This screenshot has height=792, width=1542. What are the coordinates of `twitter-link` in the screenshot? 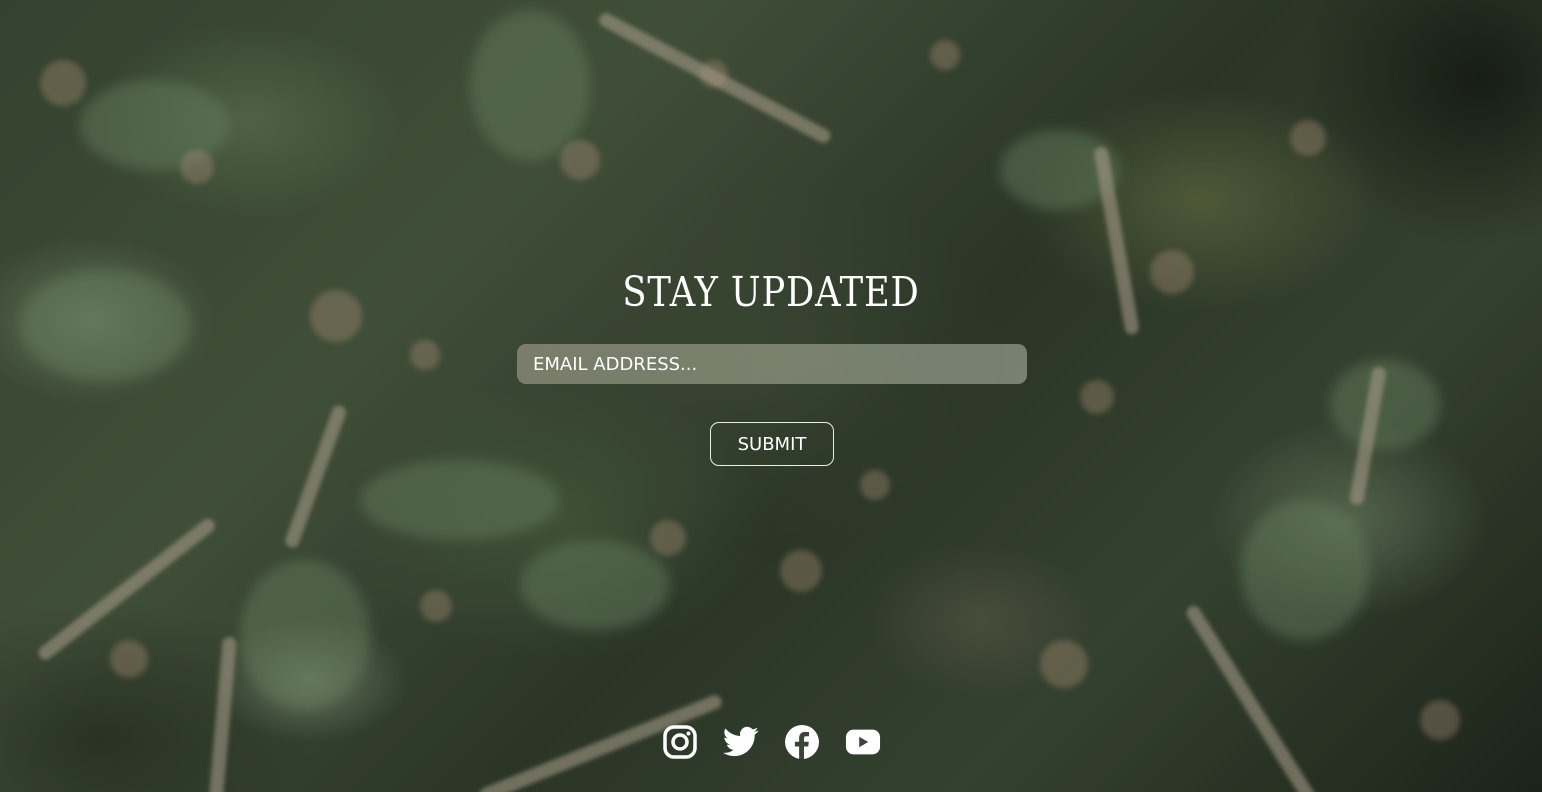 It's located at (740, 742).